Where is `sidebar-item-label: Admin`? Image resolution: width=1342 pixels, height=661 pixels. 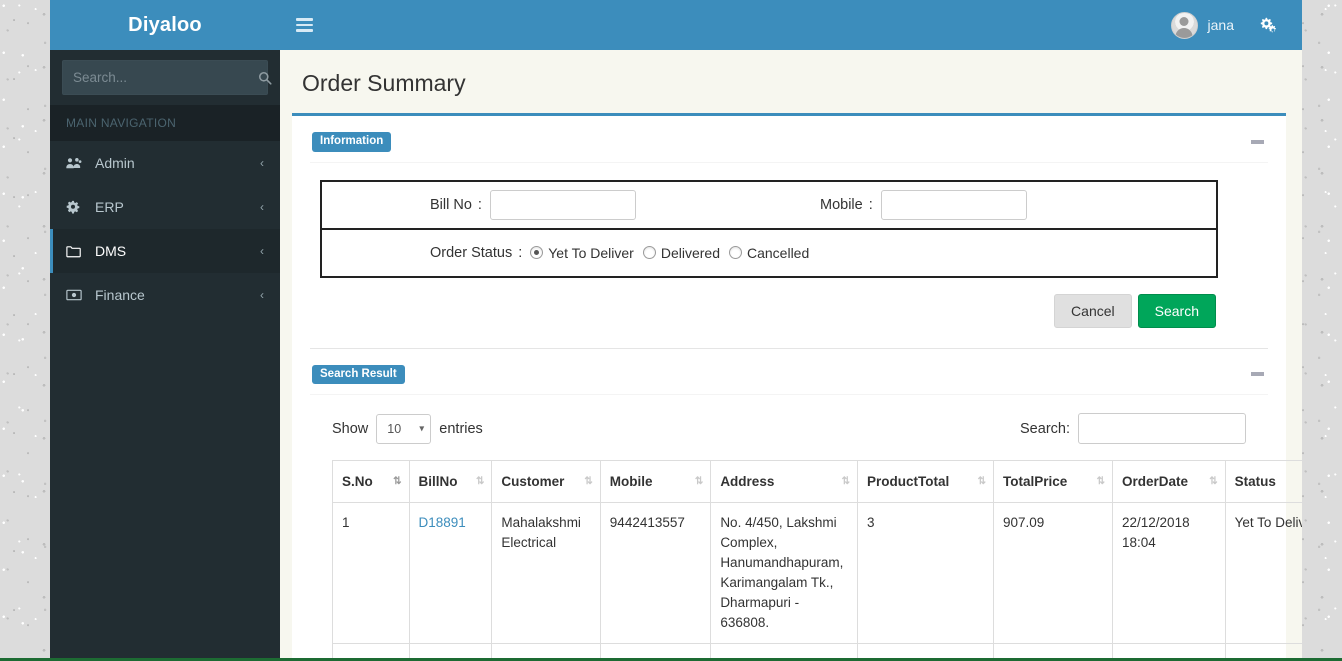 sidebar-item-label: Admin is located at coordinates (115, 163).